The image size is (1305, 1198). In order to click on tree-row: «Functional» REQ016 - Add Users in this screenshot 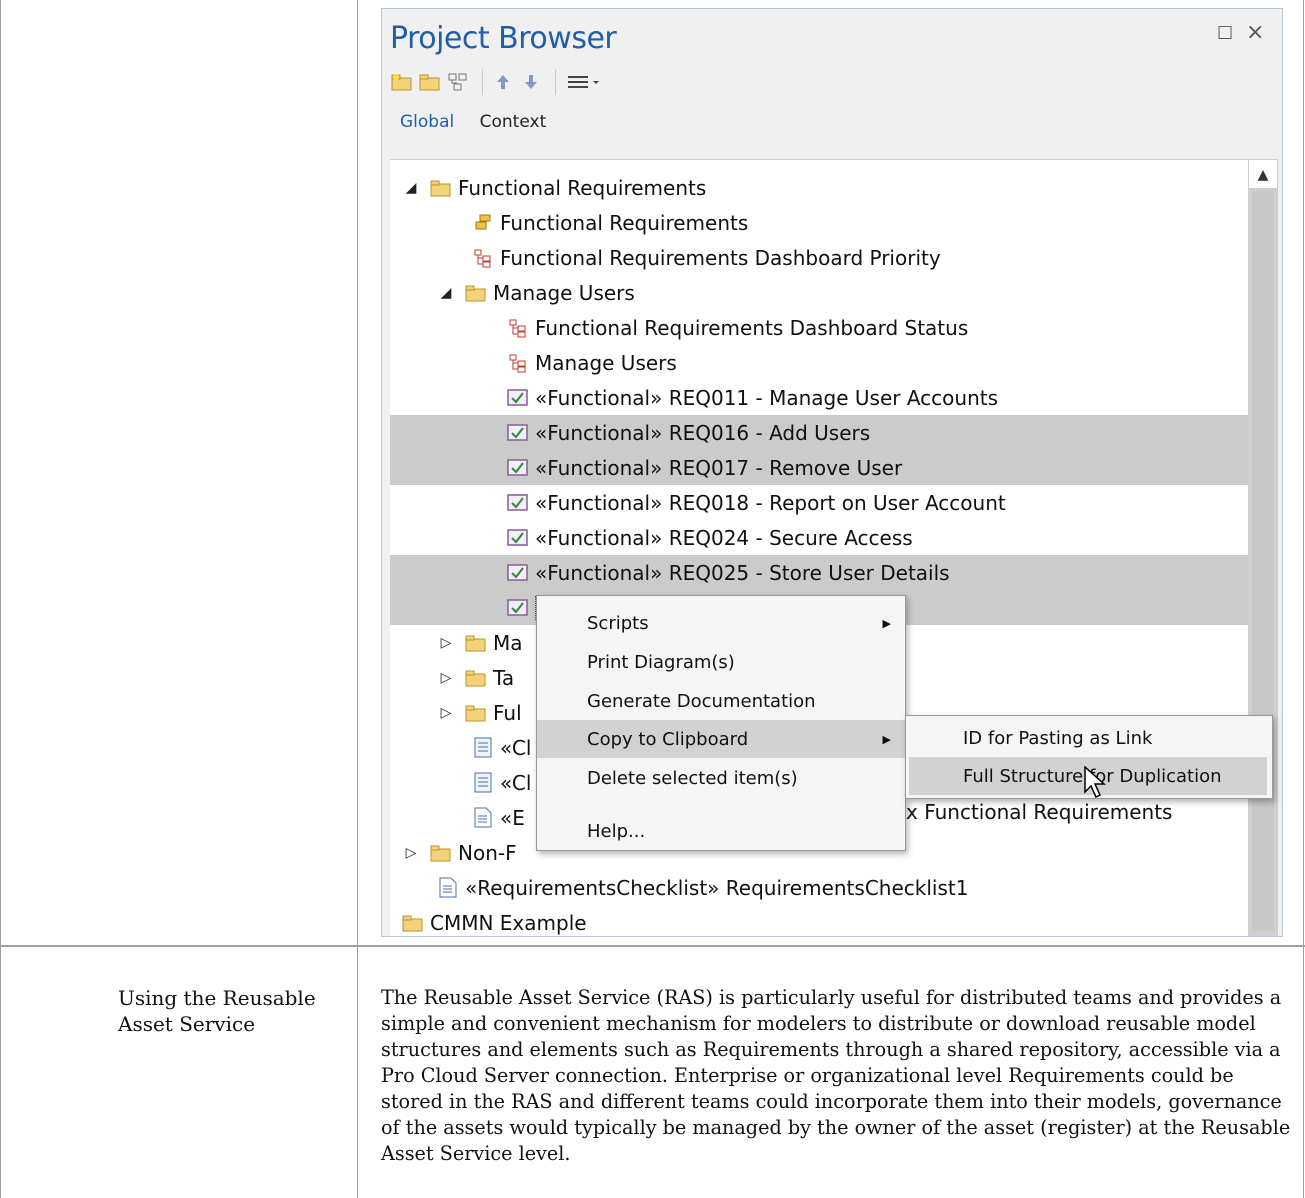, I will do `click(819, 432)`.